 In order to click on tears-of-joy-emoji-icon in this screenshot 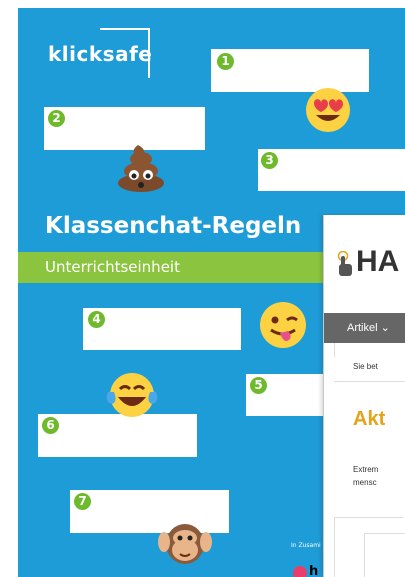, I will do `click(132, 395)`.